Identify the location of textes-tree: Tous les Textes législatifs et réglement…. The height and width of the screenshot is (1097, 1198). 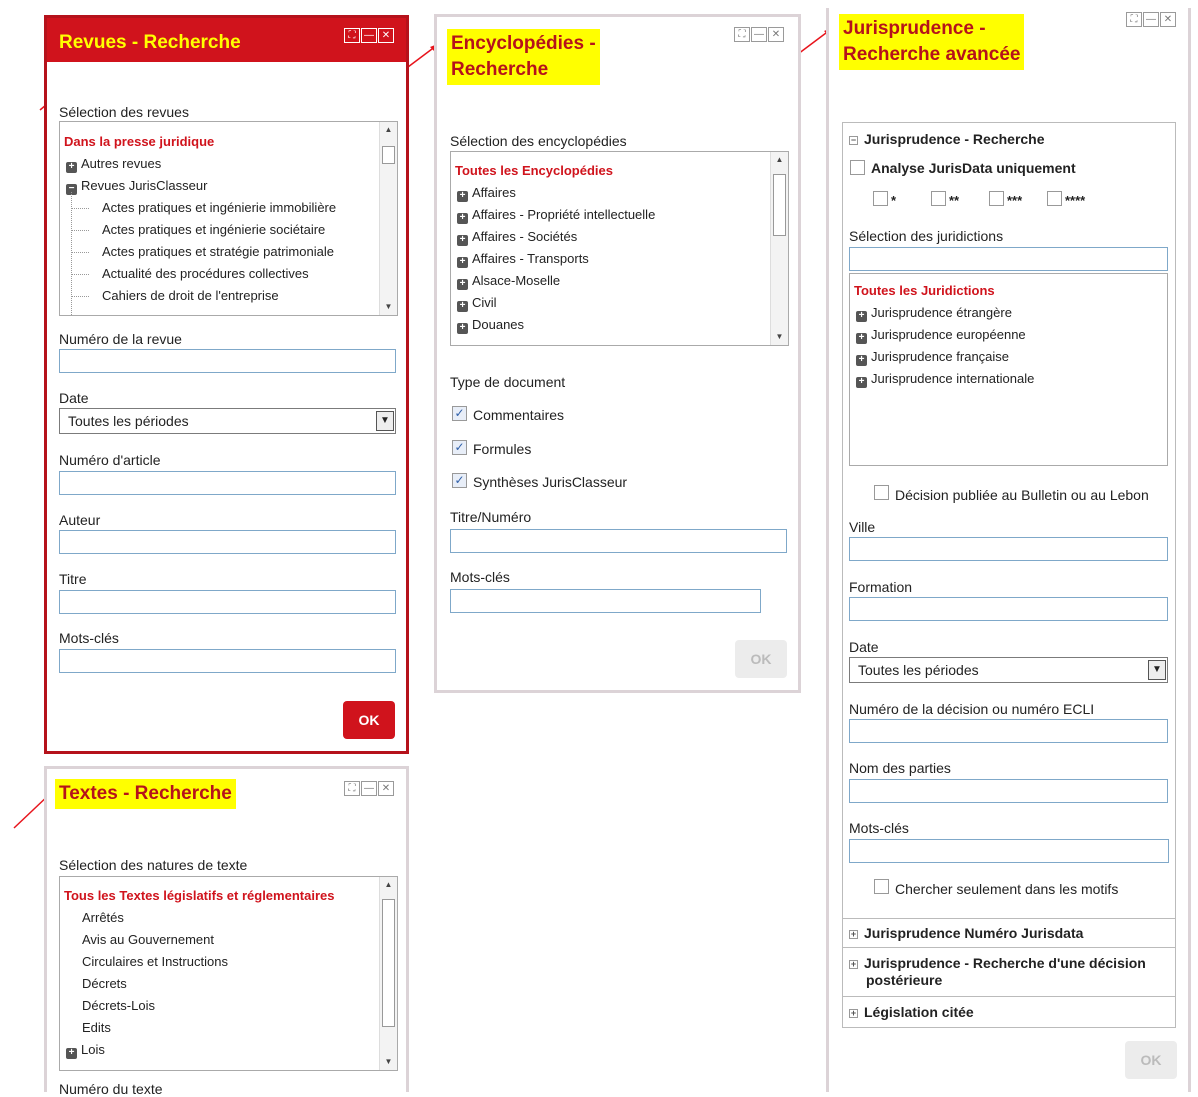
(228, 973).